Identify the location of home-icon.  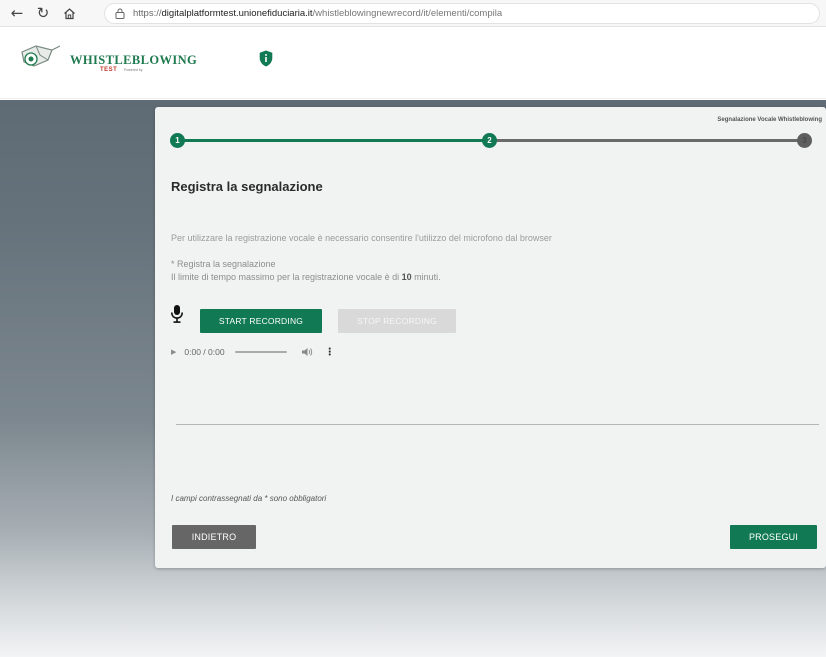
(69, 13).